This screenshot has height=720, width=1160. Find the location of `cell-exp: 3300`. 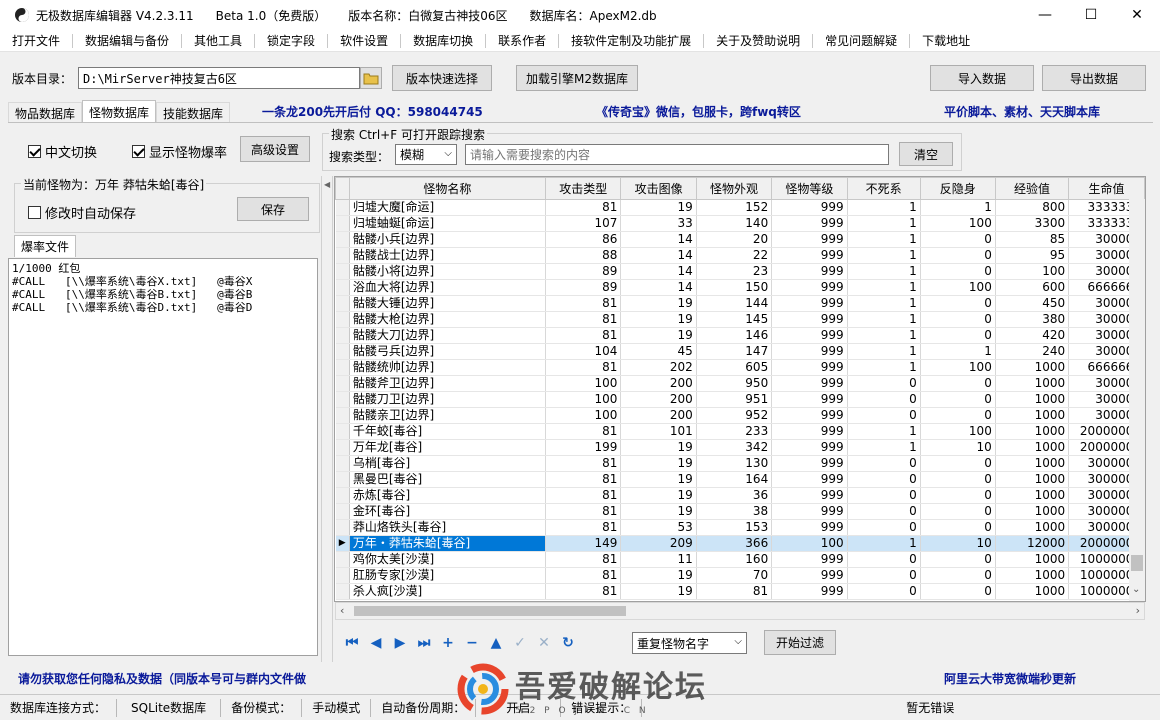

cell-exp: 3300 is located at coordinates (1032, 223).